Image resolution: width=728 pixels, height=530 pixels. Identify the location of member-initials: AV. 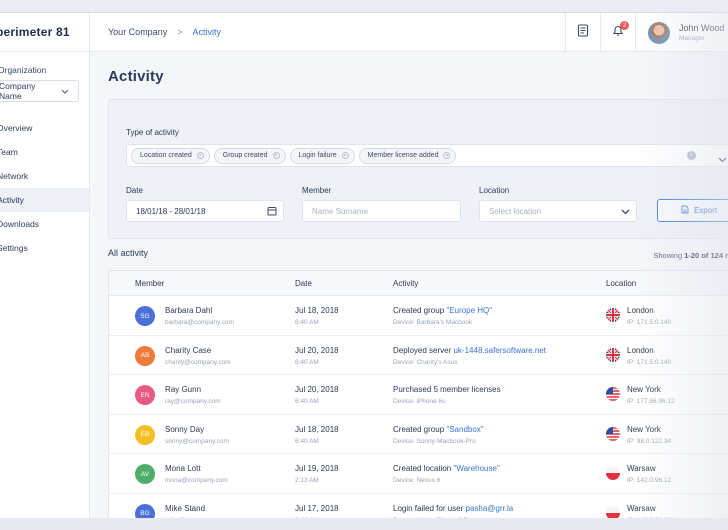
(145, 474).